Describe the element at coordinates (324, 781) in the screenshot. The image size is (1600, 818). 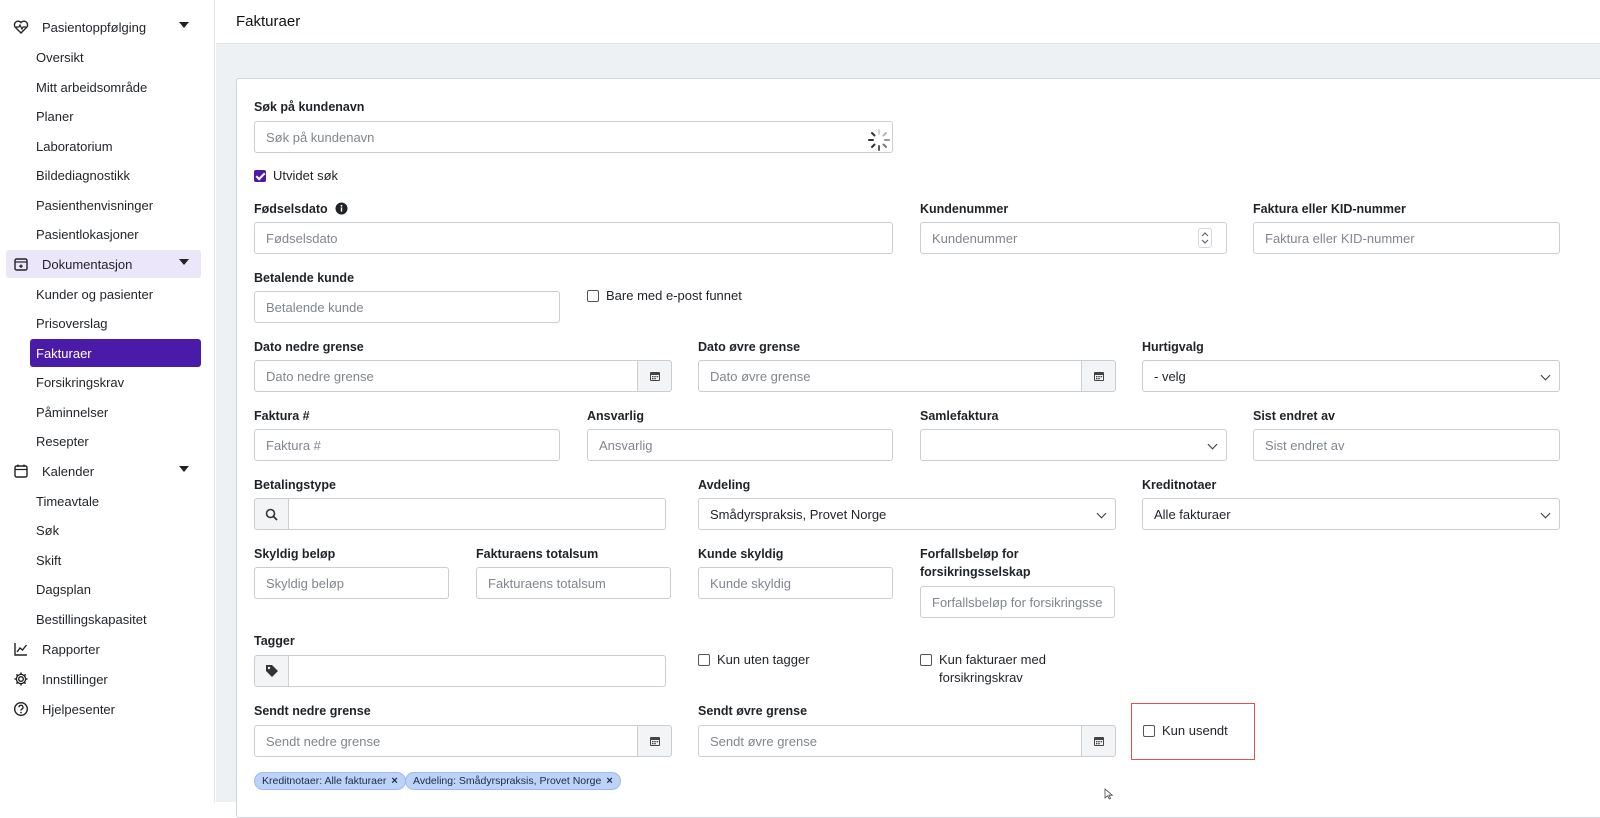
I see `filter-chip-label: Kreditnotaer: Alle fakturaer` at that location.